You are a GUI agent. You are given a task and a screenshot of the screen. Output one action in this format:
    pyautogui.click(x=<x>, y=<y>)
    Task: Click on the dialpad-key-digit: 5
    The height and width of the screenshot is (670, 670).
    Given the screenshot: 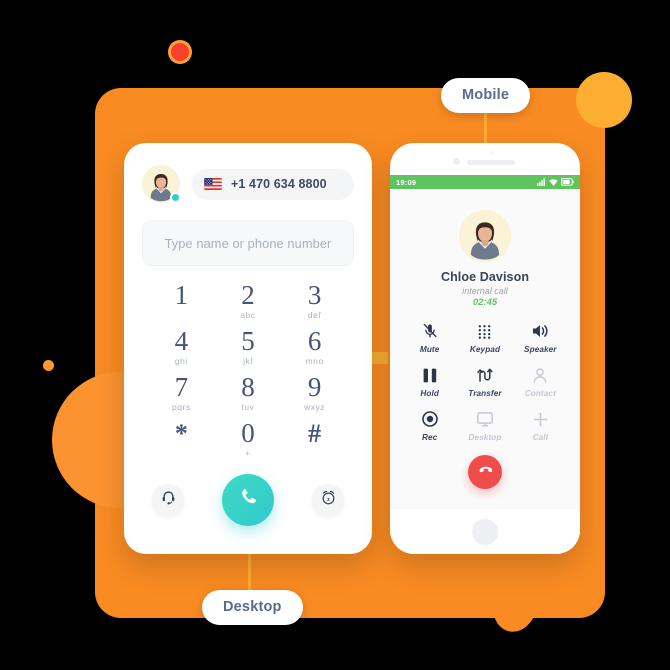 What is the action you would take?
    pyautogui.click(x=248, y=341)
    